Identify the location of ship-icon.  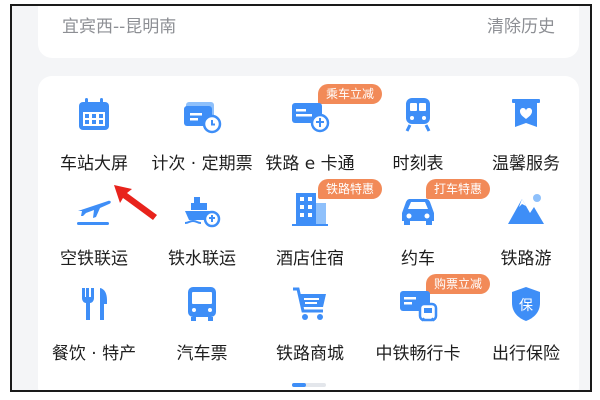
(202, 209).